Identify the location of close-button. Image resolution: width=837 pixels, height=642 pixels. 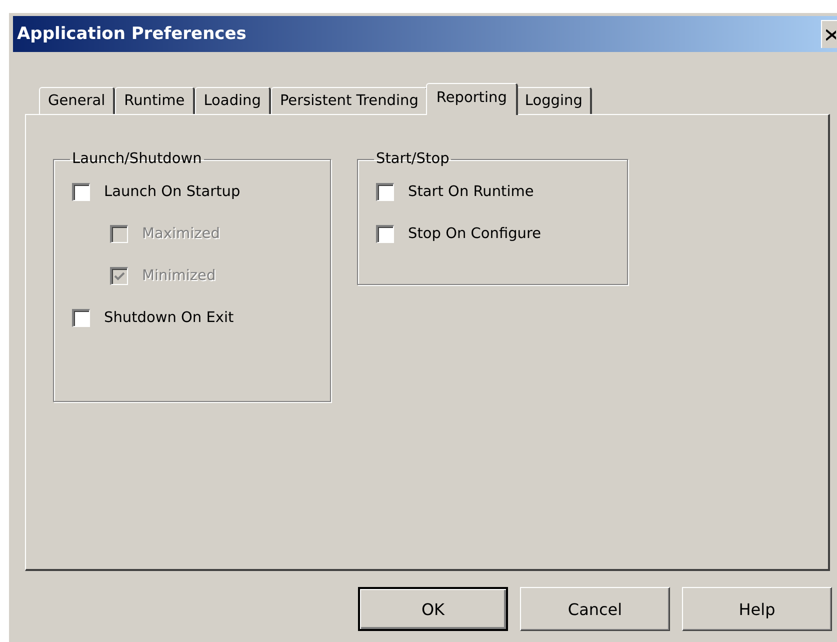
(829, 34).